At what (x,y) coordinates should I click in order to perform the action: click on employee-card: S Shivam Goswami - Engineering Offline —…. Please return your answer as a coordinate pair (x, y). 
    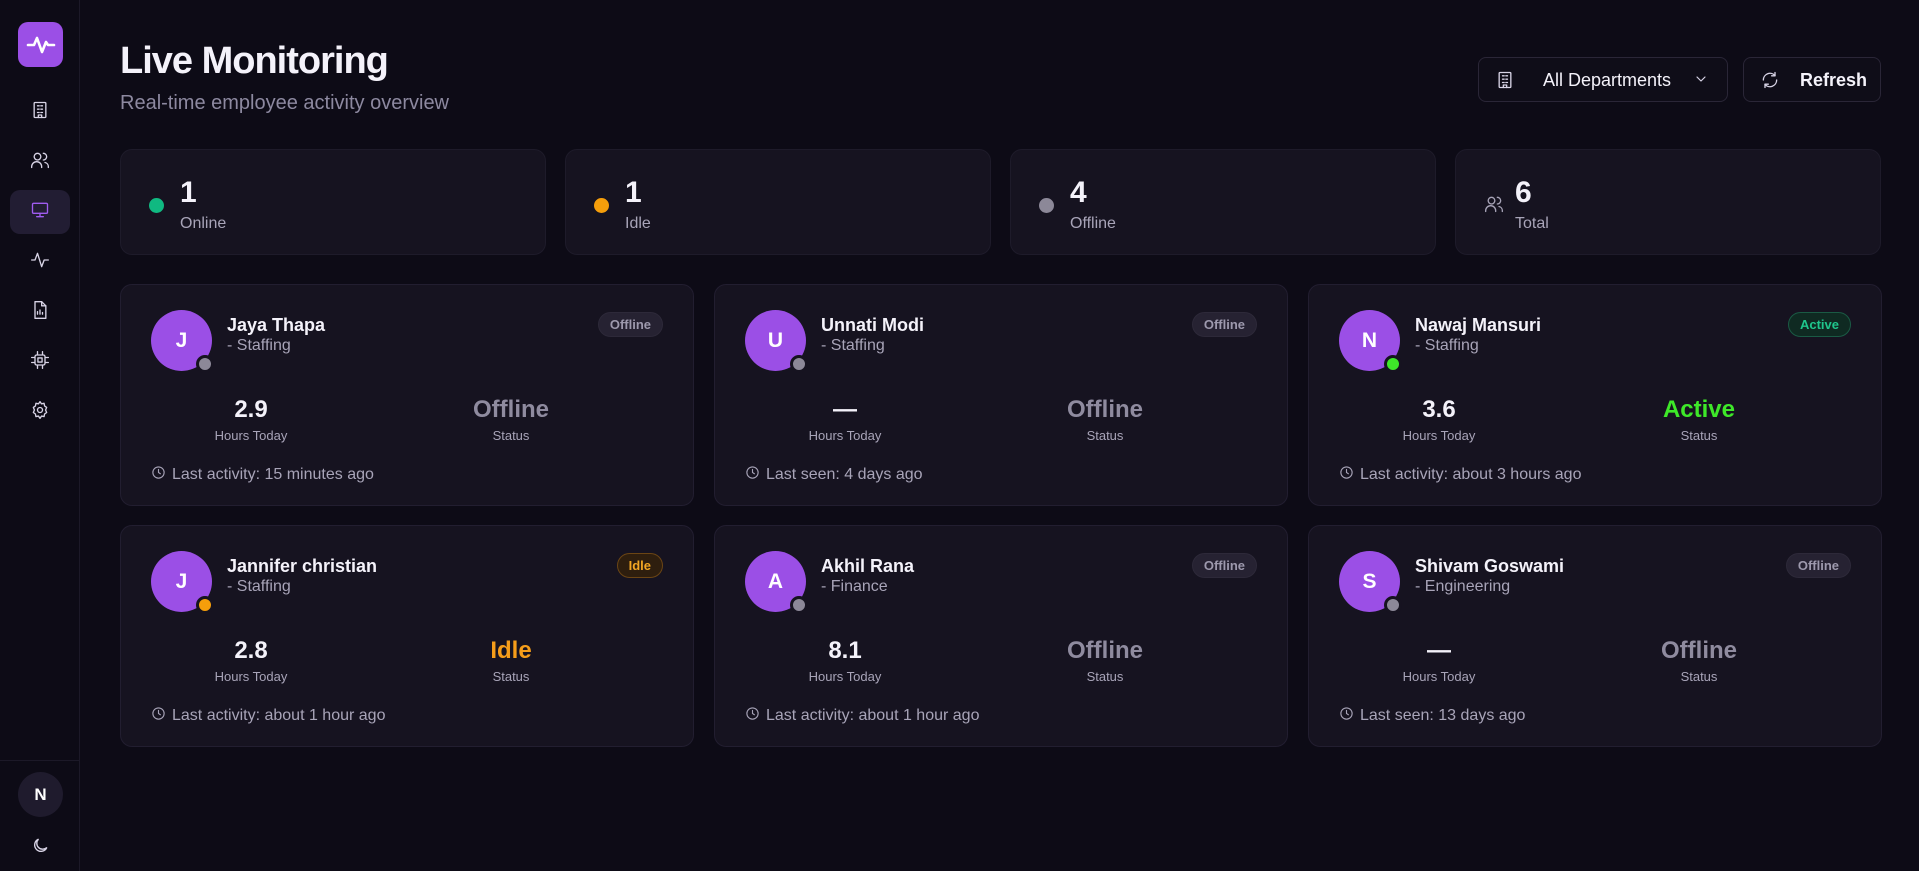
    Looking at the image, I should click on (1595, 636).